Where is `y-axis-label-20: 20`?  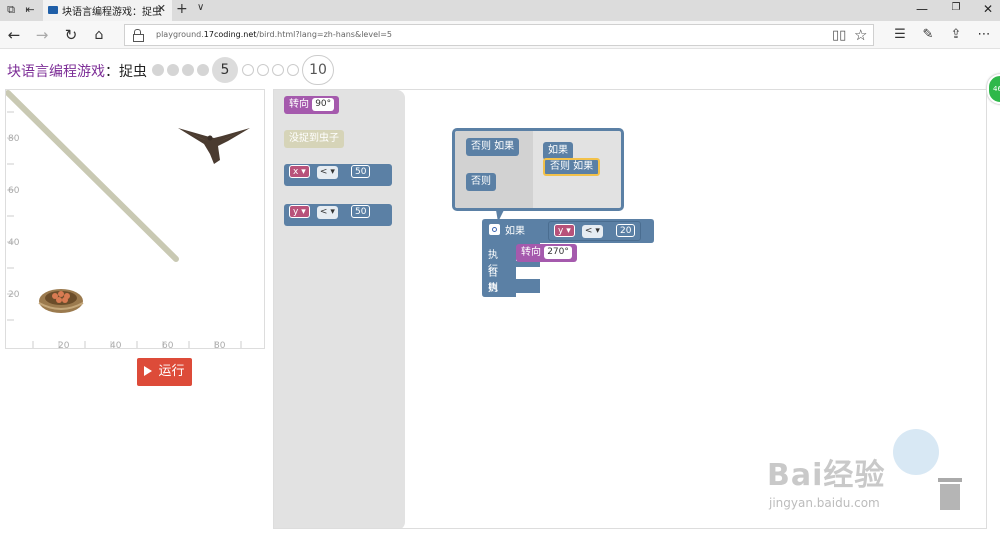 y-axis-label-20: 20 is located at coordinates (14, 295).